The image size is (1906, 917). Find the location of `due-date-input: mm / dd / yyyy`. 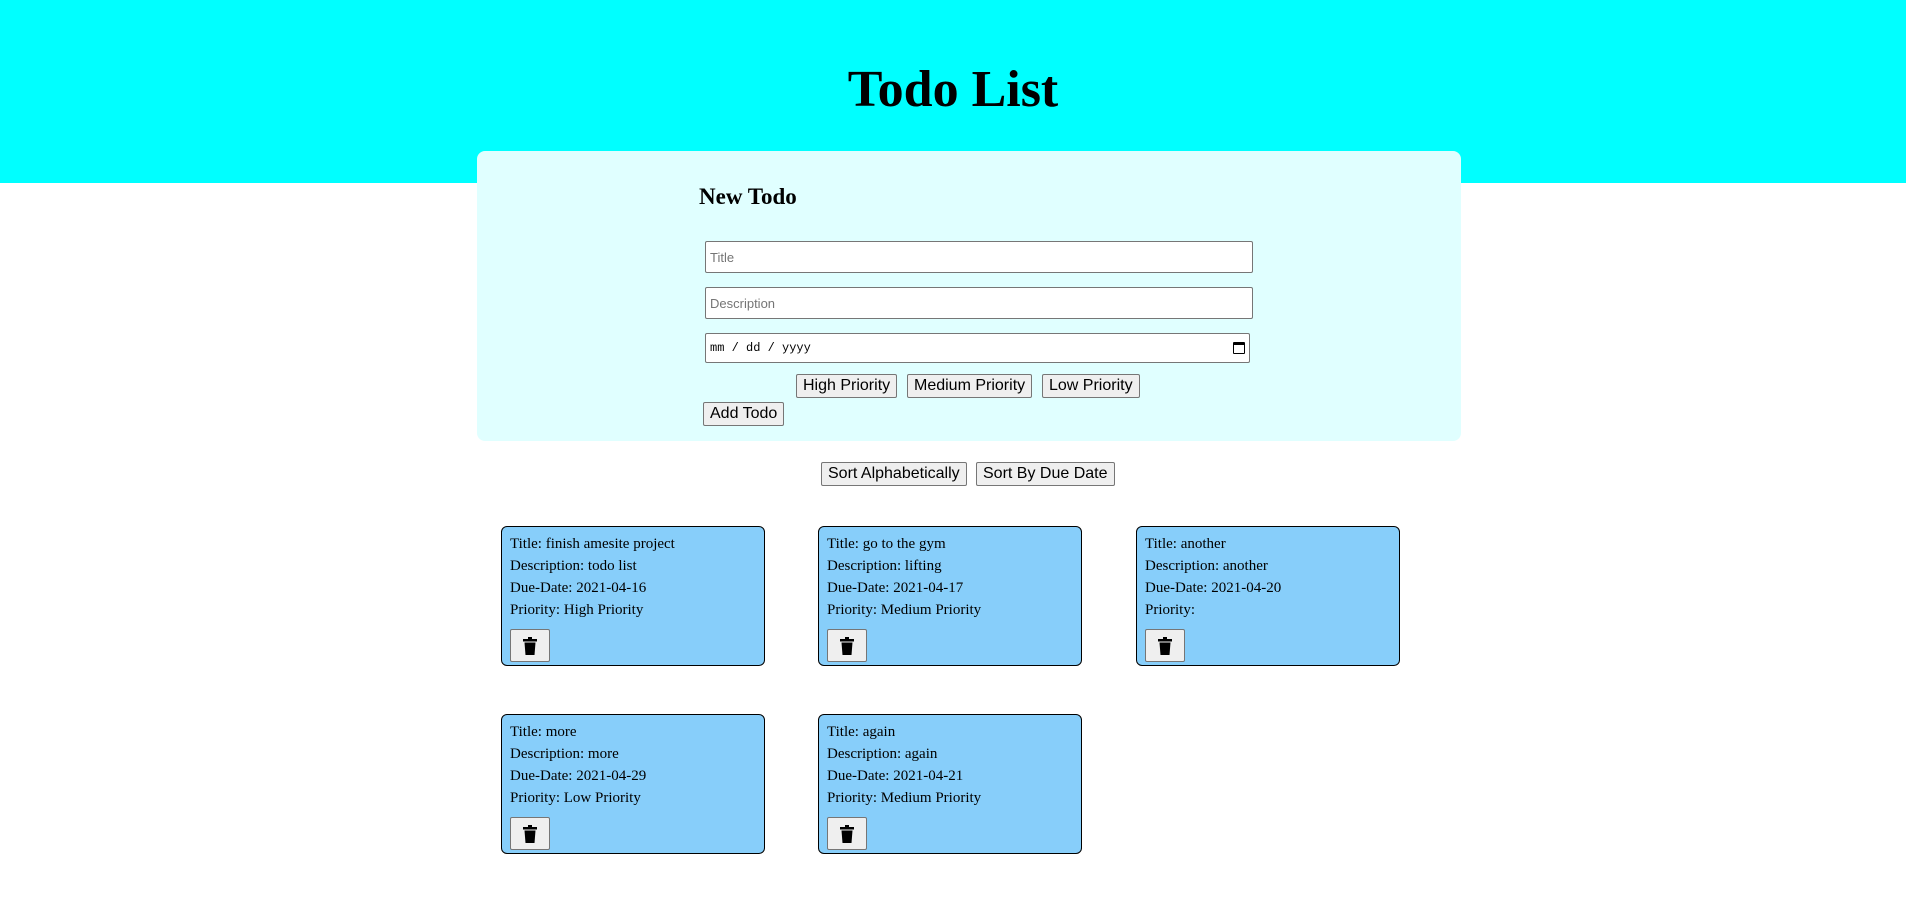

due-date-input: mm / dd / yyyy is located at coordinates (977, 348).